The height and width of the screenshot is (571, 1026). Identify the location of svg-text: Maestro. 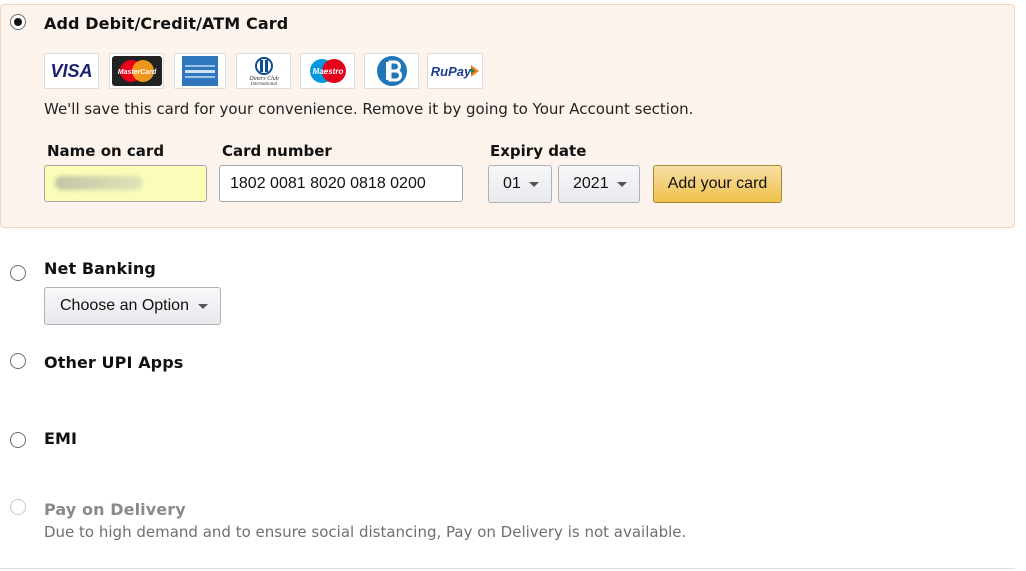
(327, 71).